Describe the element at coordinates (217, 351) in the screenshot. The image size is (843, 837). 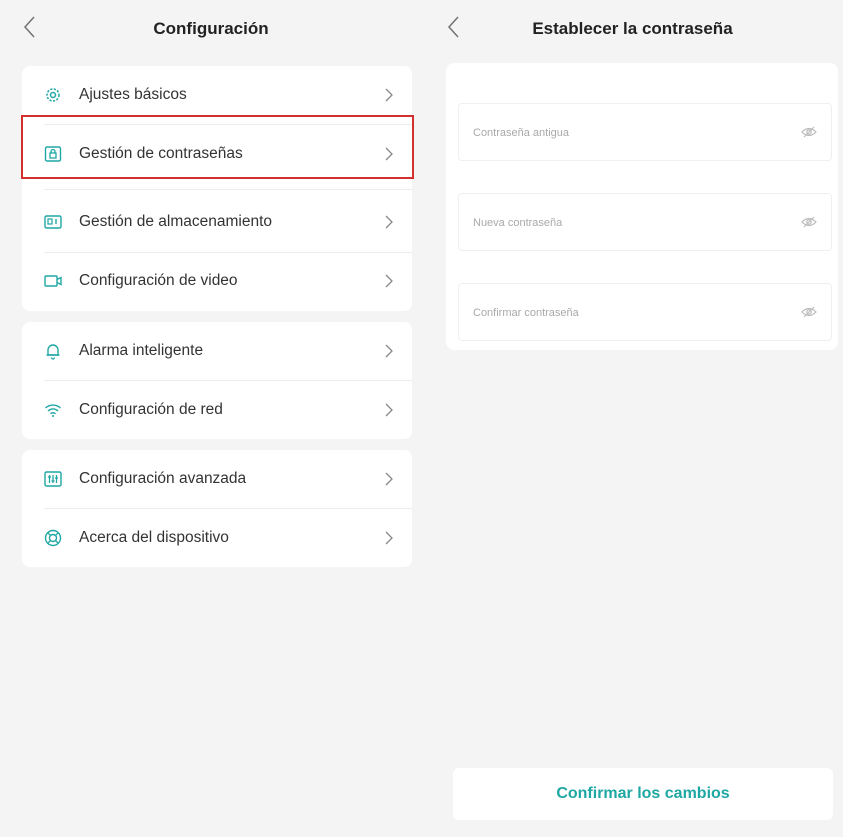
I see `menu-item-smart-alarm: Alarma inteligente` at that location.